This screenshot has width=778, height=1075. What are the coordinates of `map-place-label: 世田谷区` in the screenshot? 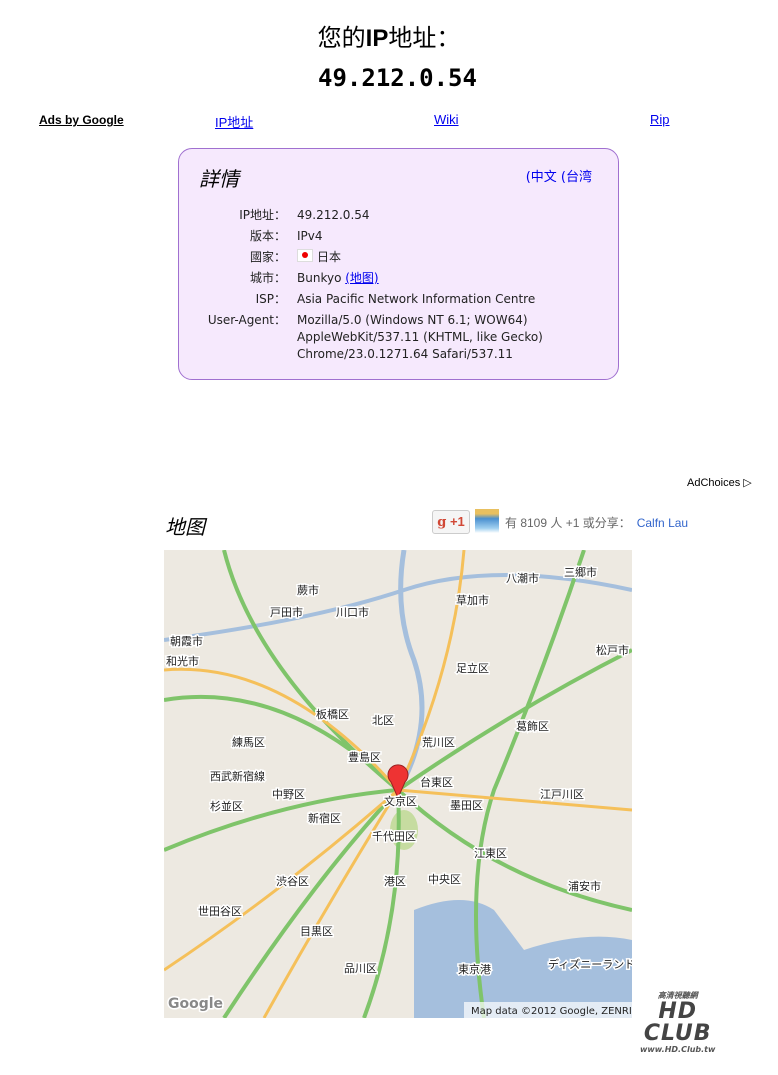 It's located at (220, 911).